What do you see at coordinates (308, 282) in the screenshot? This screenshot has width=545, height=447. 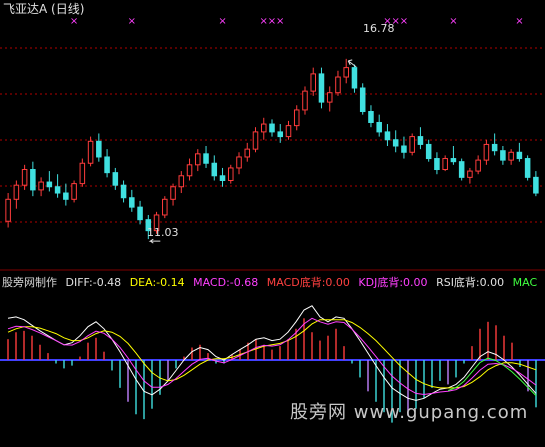 I see `macd-divergence-readout: MACD底背:0.00` at bounding box center [308, 282].